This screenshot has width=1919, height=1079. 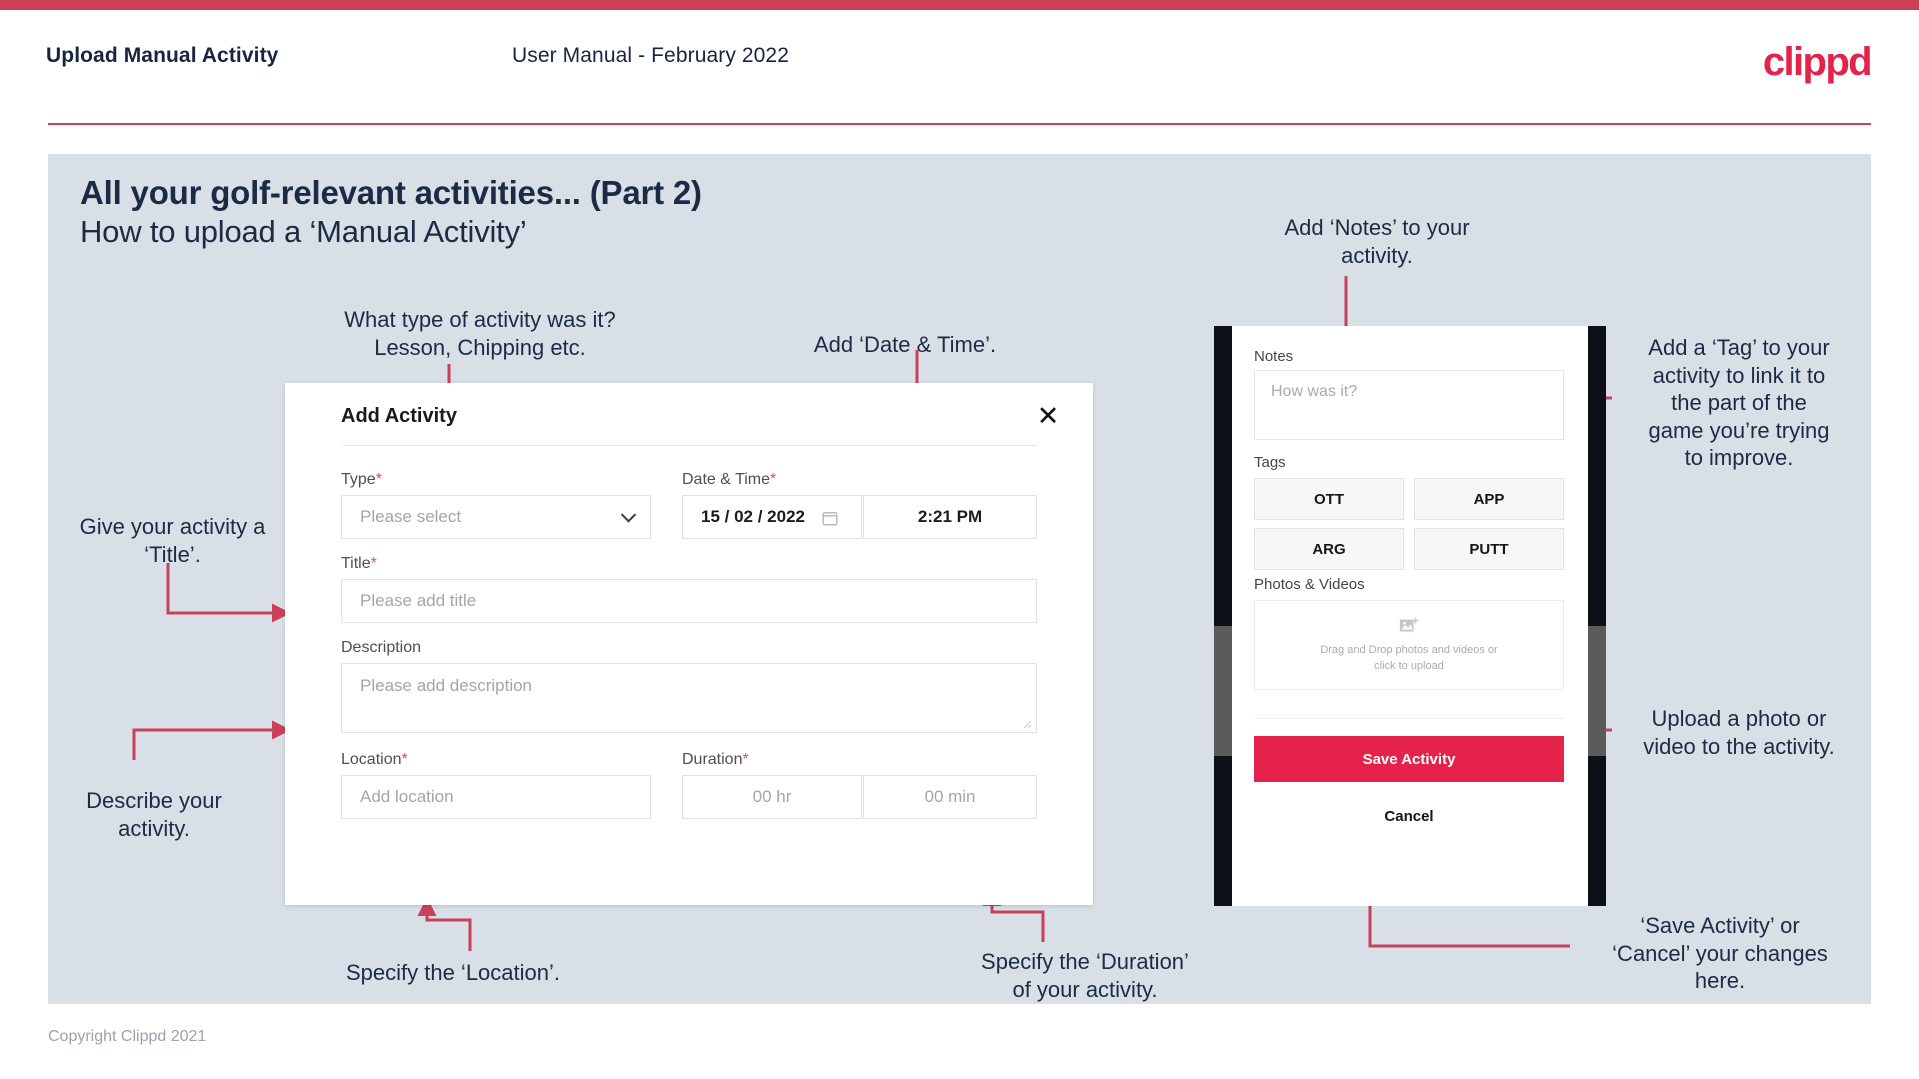 I want to click on tag-ott: OTT, so click(x=1329, y=499).